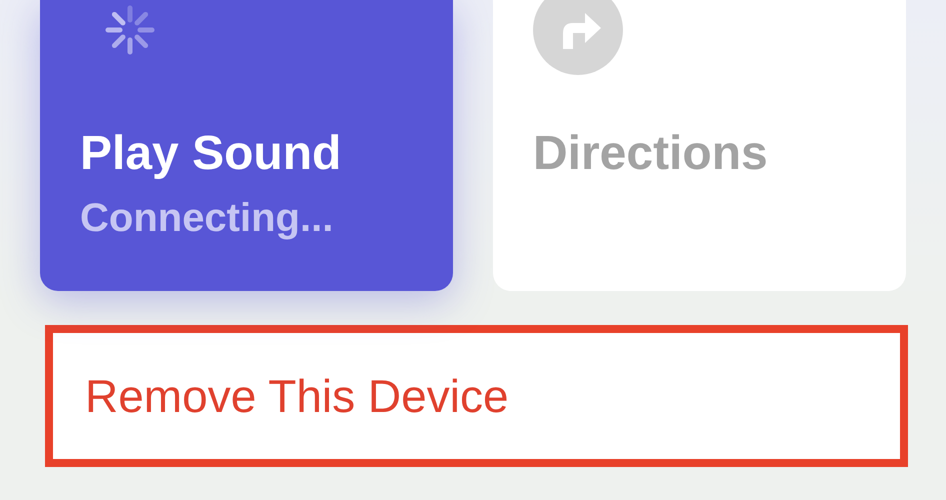 This screenshot has width=946, height=500. I want to click on turn-arrow-icon, so click(578, 37).